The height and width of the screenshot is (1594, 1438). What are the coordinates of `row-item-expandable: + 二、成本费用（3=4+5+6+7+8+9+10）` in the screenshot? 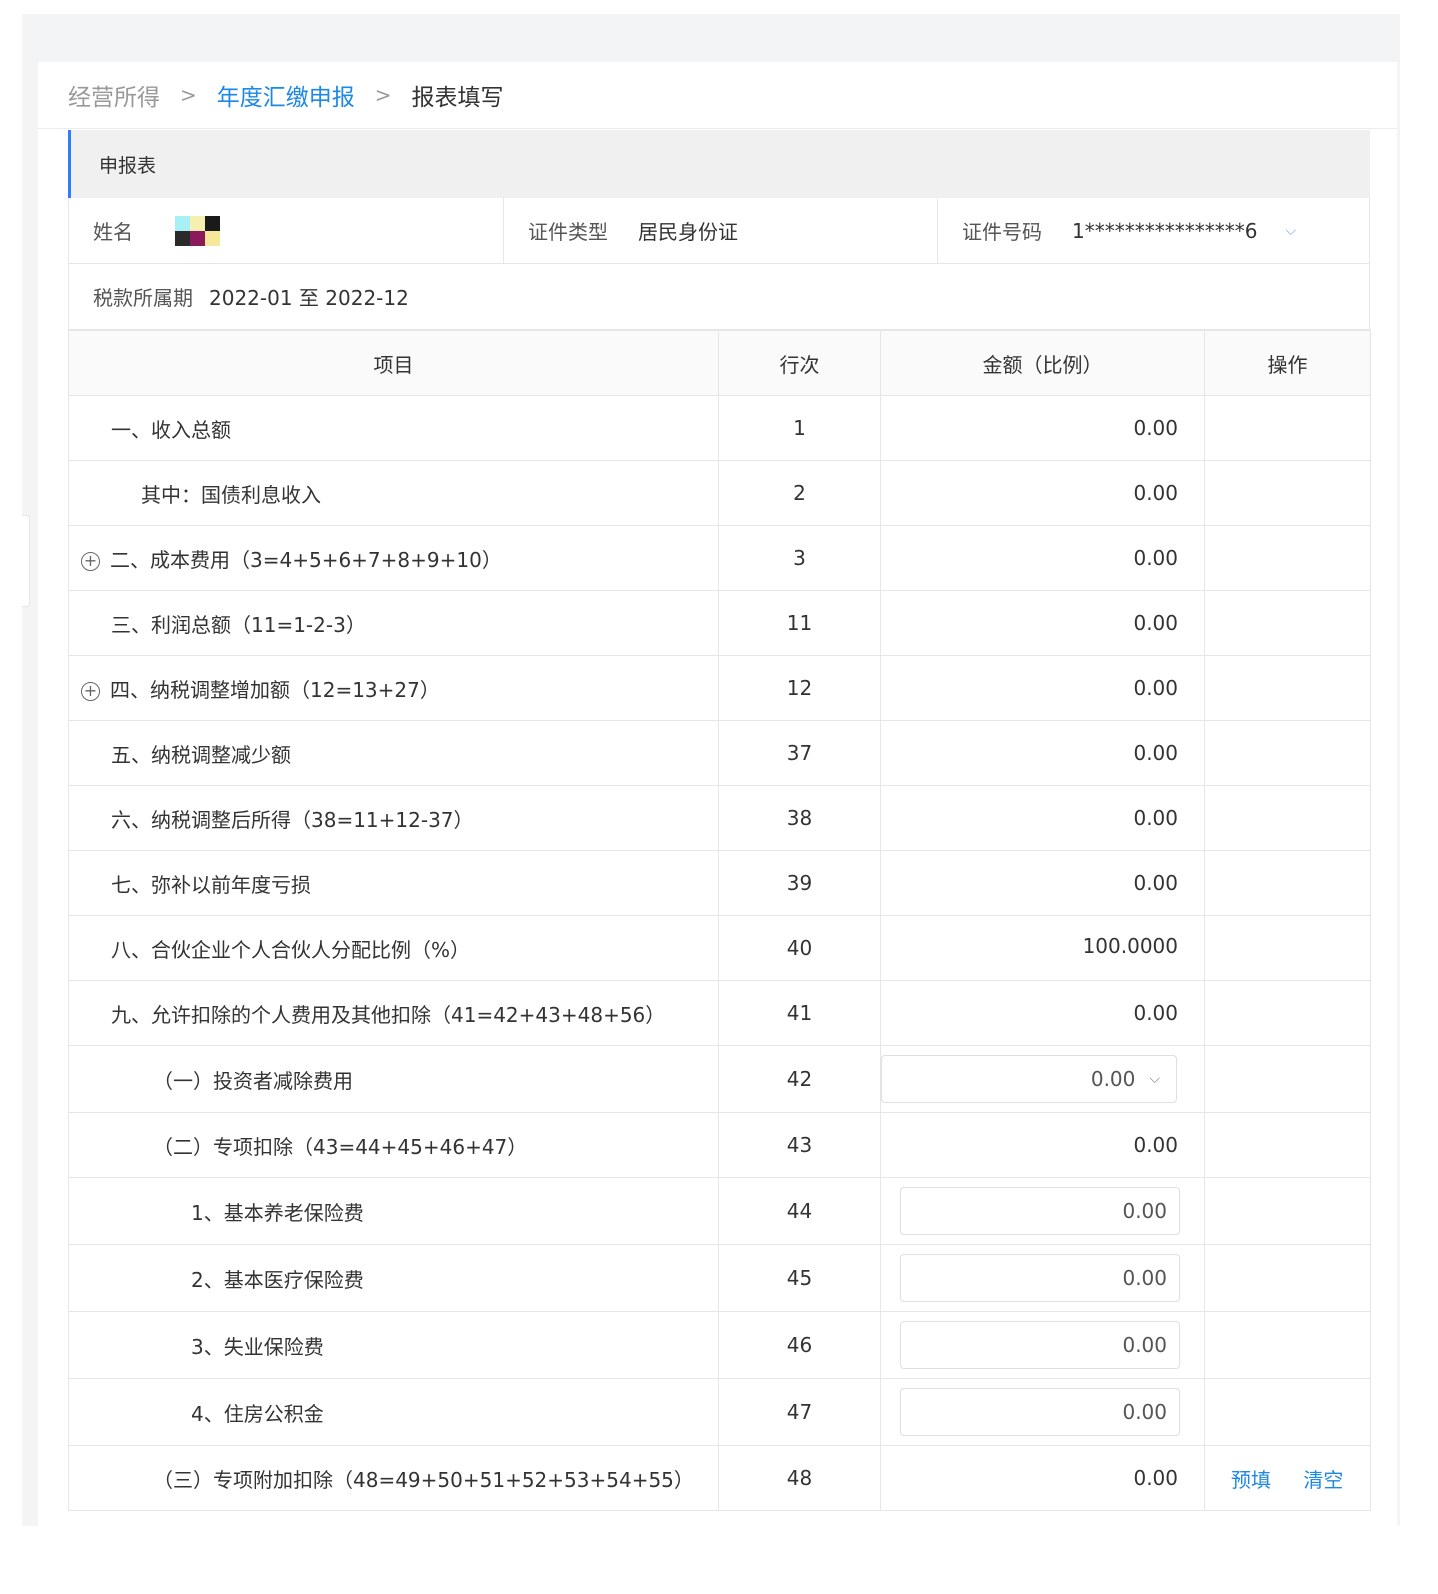 It's located at (393, 558).